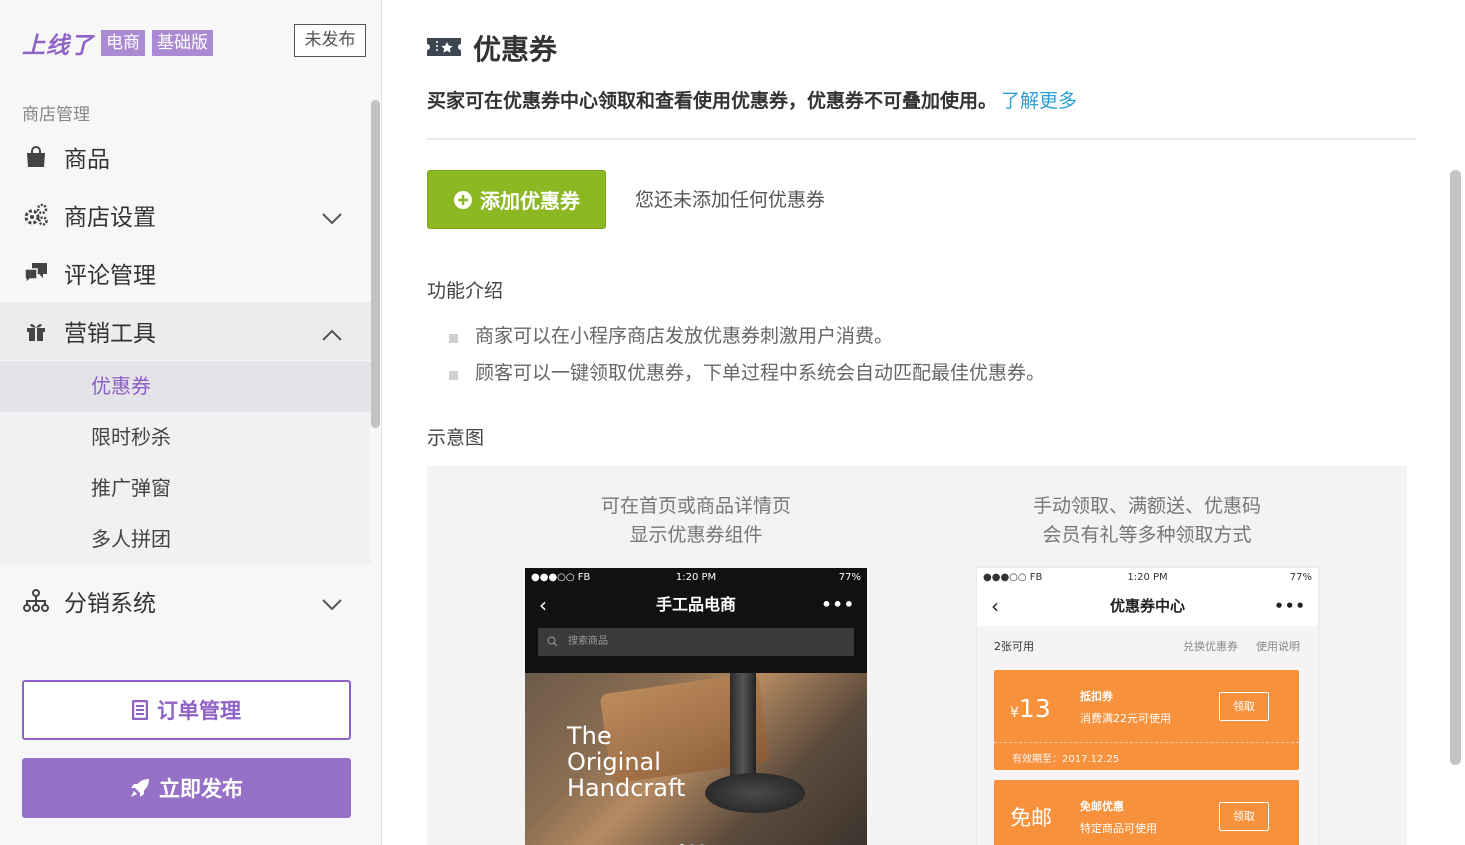 The height and width of the screenshot is (845, 1465). I want to click on sidebar-item-products: 商品, so click(185, 157).